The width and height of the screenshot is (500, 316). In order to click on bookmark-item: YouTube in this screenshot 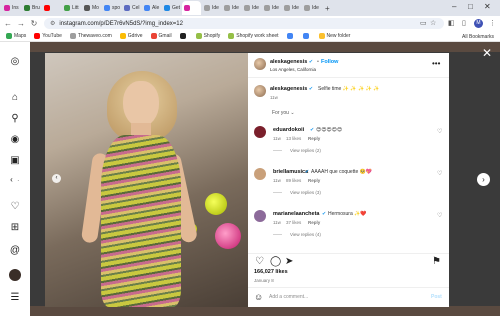, I will do `click(48, 36)`.